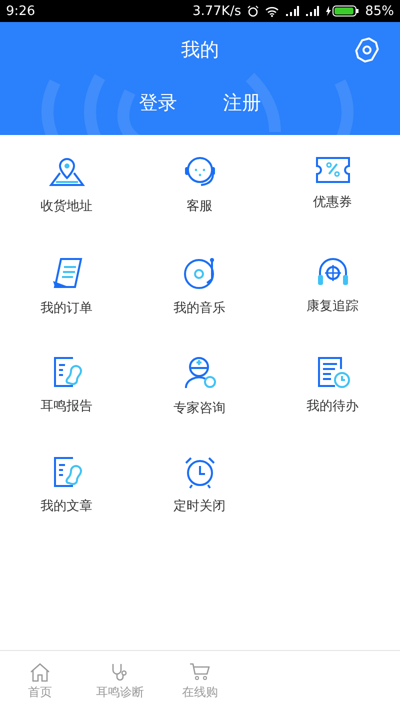 Image resolution: width=400 pixels, height=711 pixels. What do you see at coordinates (332, 306) in the screenshot?
I see `menu-item-label: 康复追踪` at bounding box center [332, 306].